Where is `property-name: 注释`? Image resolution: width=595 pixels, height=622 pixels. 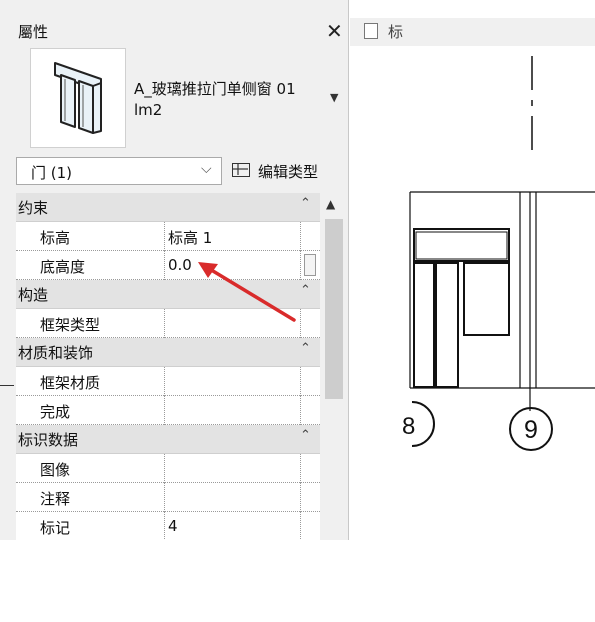
property-name: 注释 is located at coordinates (55, 499).